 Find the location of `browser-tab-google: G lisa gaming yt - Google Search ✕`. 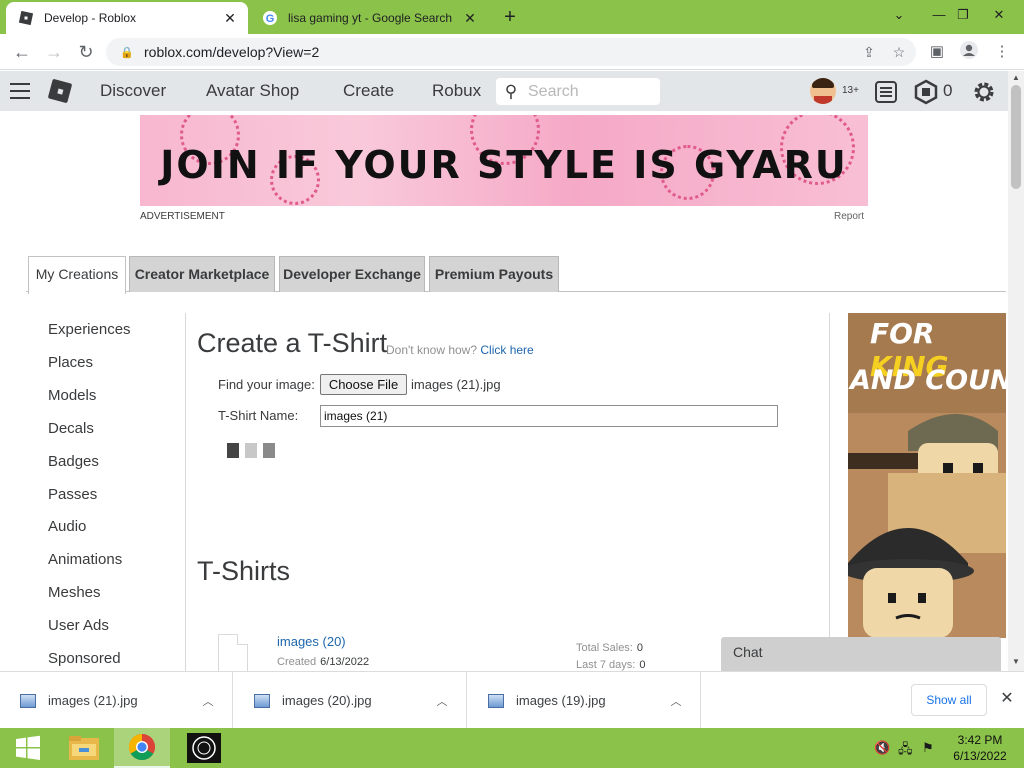

browser-tab-google: G lisa gaming yt - Google Search ✕ is located at coordinates (369, 18).